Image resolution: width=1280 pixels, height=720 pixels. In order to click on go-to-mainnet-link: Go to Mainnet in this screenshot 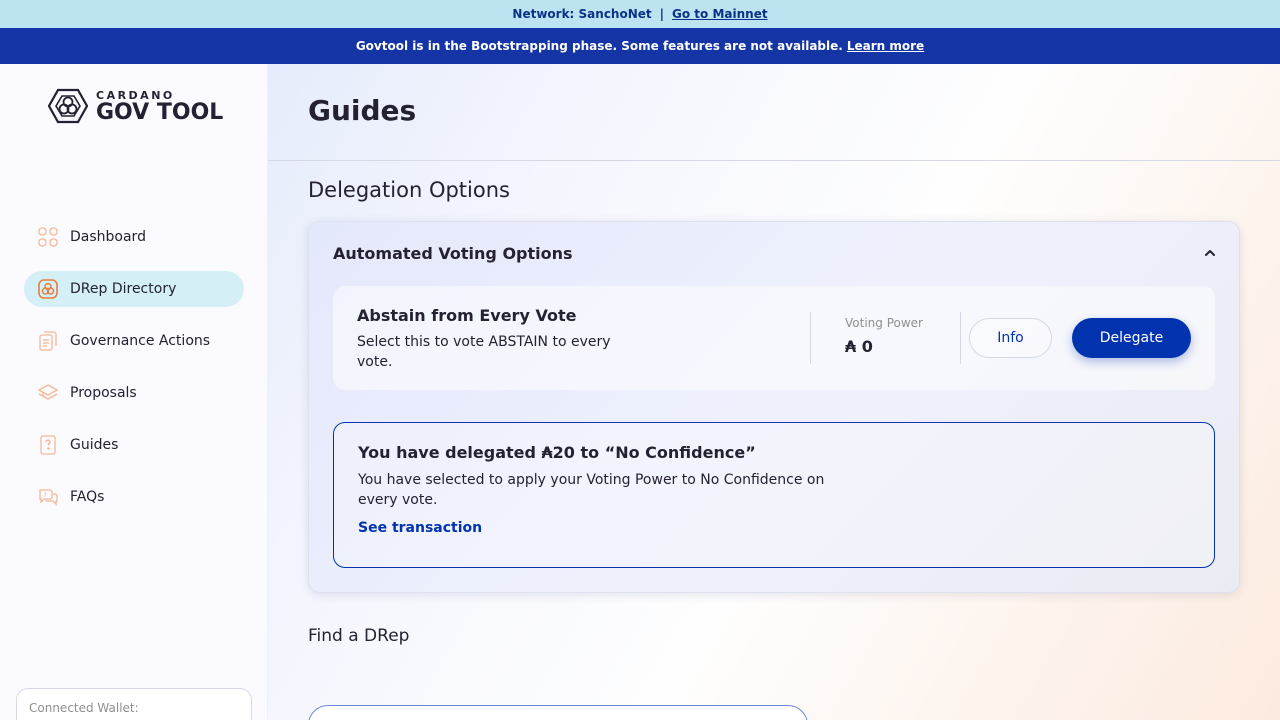, I will do `click(720, 14)`.